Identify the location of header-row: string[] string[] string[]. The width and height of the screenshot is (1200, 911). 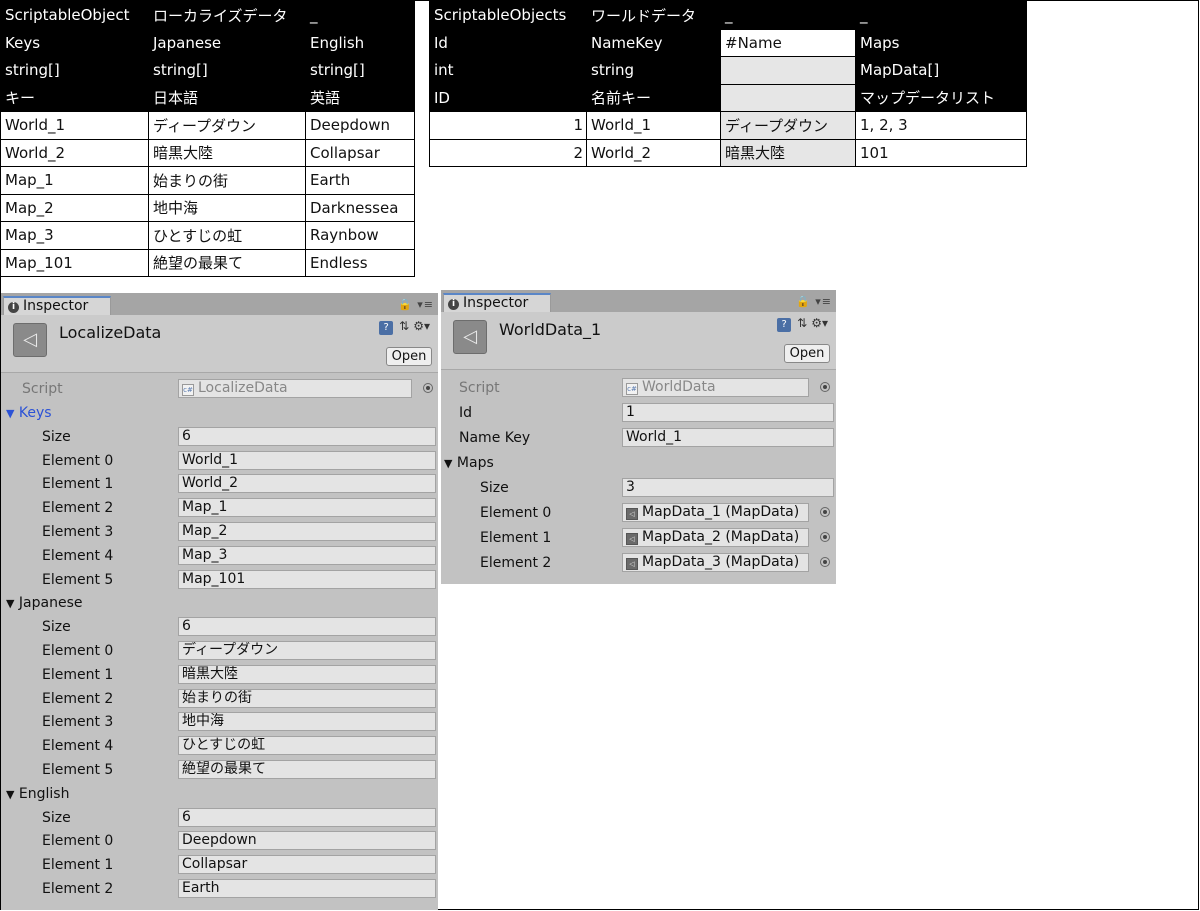
(207, 70).